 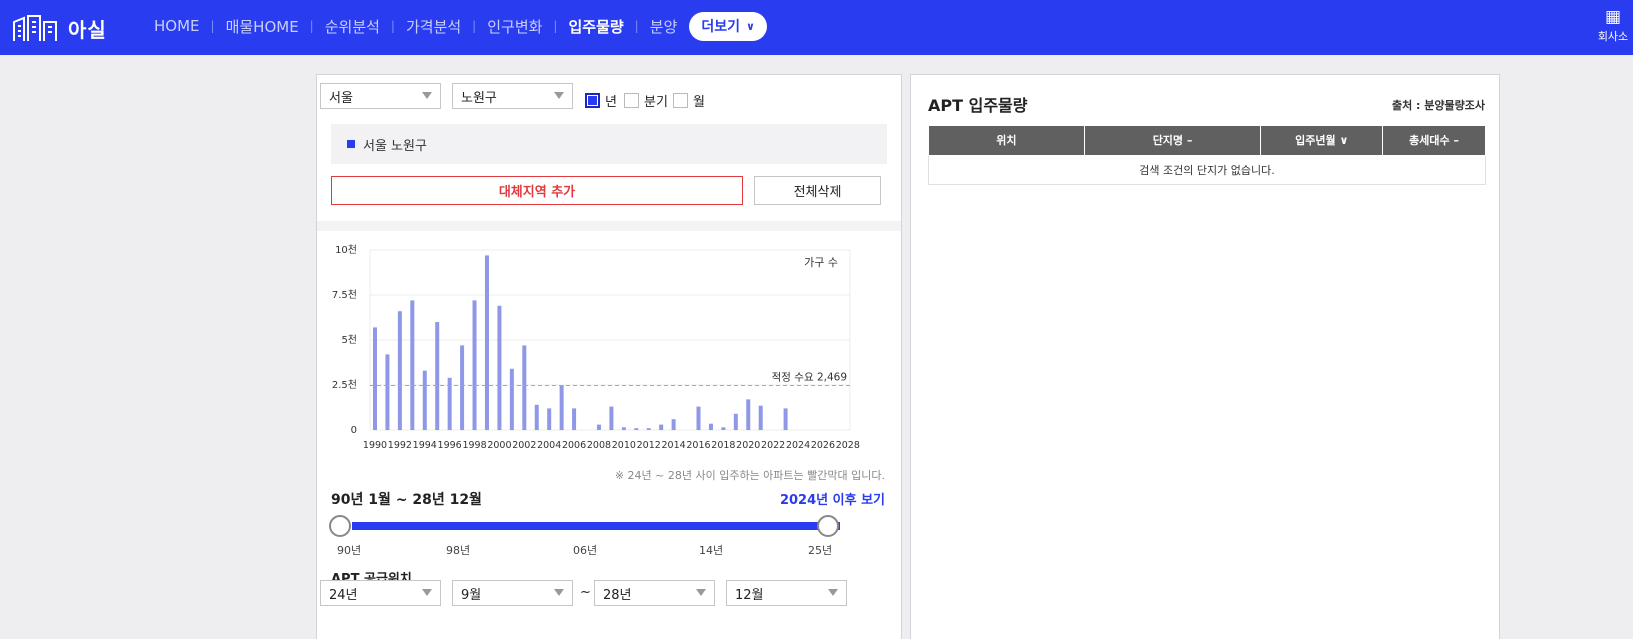 I want to click on city-select: 서울, so click(x=380, y=96).